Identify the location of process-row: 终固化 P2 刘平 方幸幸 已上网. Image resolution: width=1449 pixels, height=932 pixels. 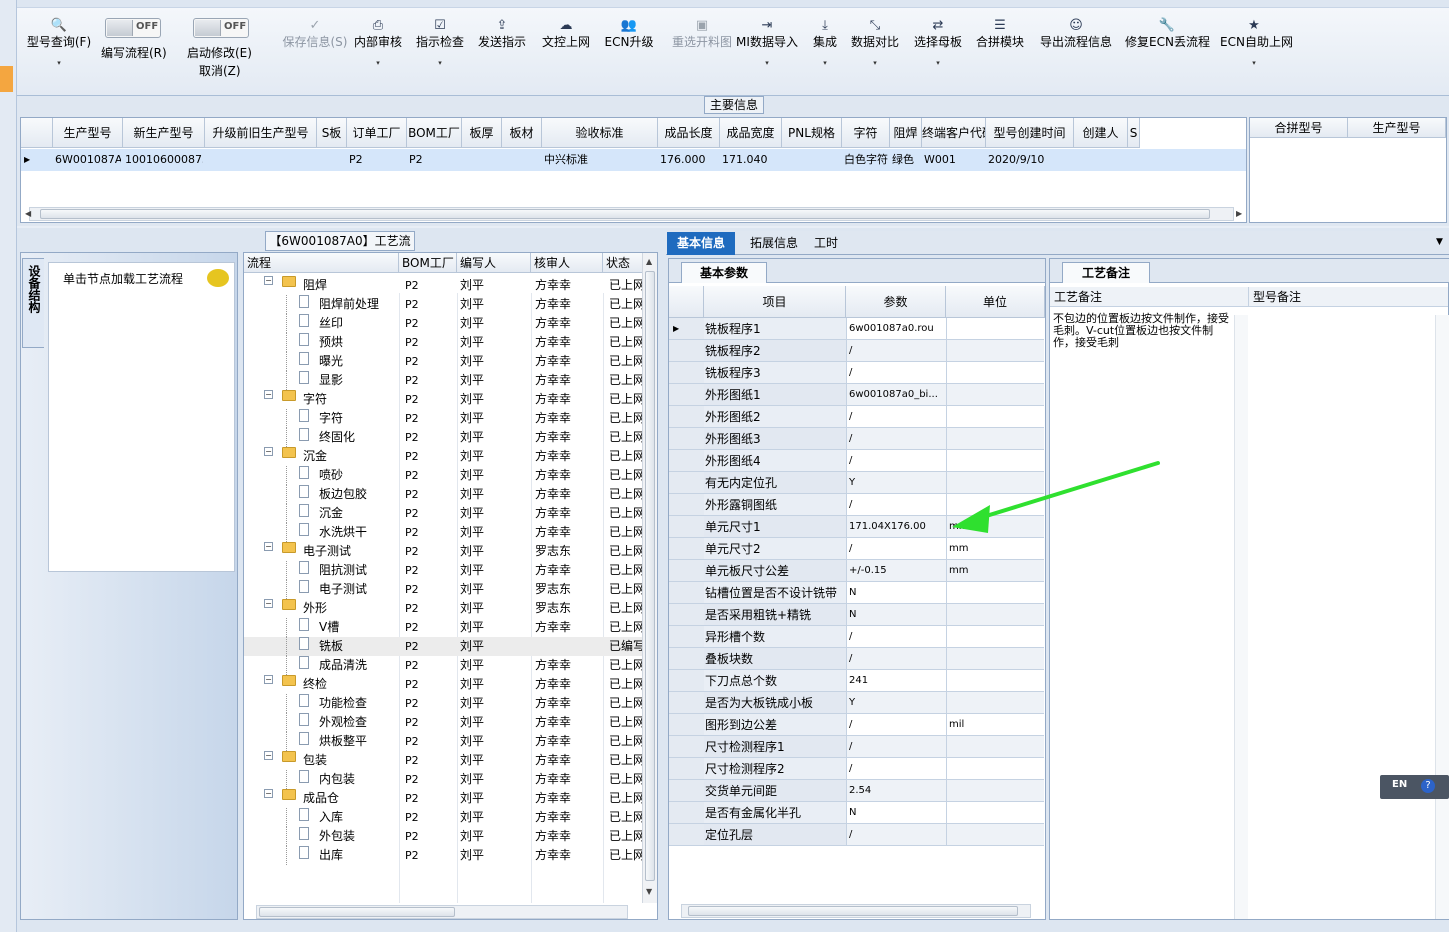
(444, 437).